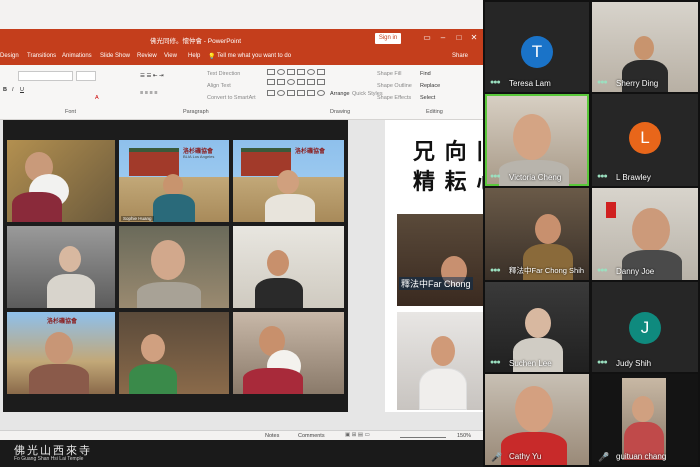 The height and width of the screenshot is (467, 700). I want to click on select-button: Select, so click(427, 98).